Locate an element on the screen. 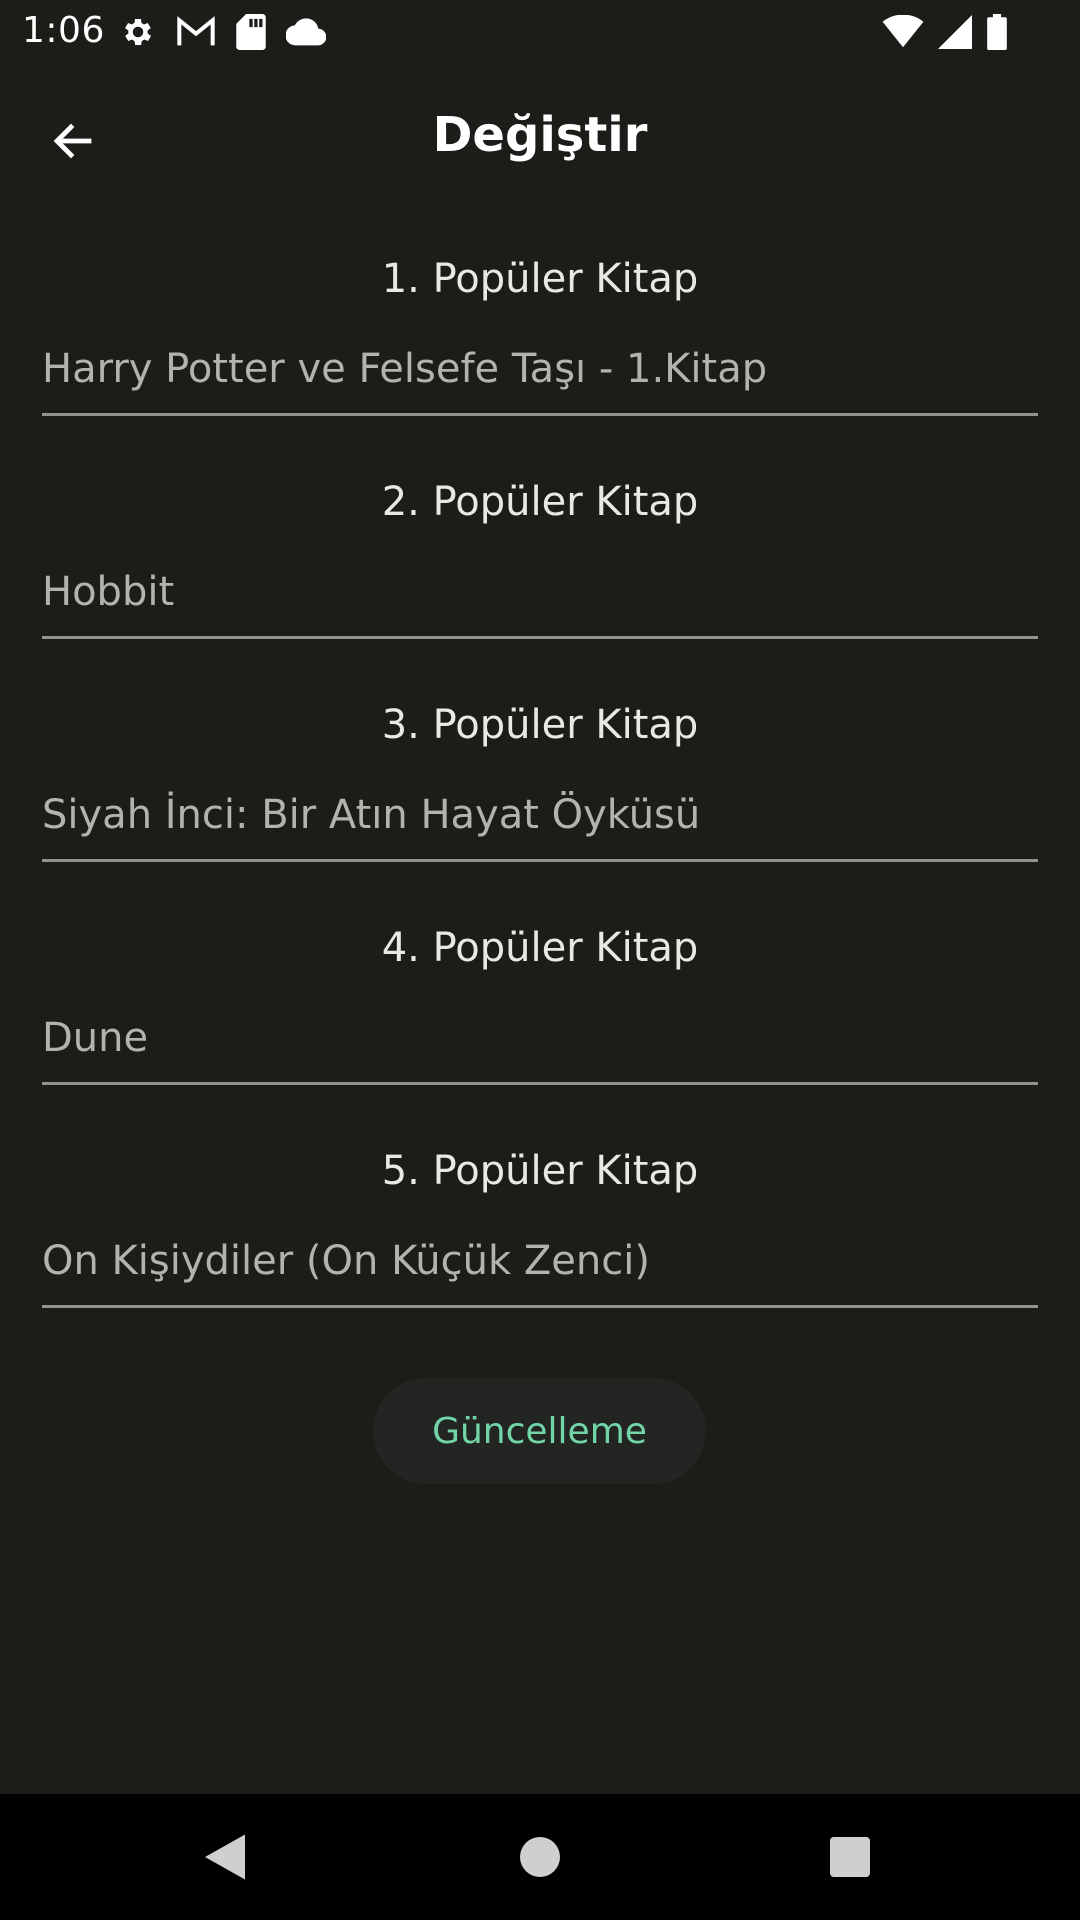 This screenshot has height=1920, width=1080. page-title: Değiştir is located at coordinates (540, 135).